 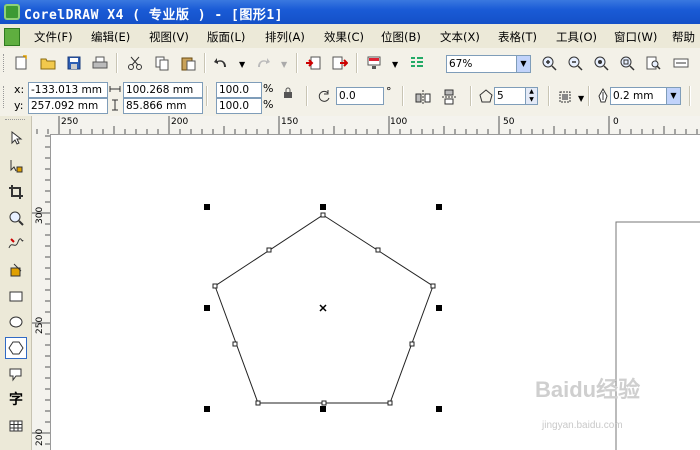 What do you see at coordinates (653, 63) in the screenshot?
I see `zoom-page-icon` at bounding box center [653, 63].